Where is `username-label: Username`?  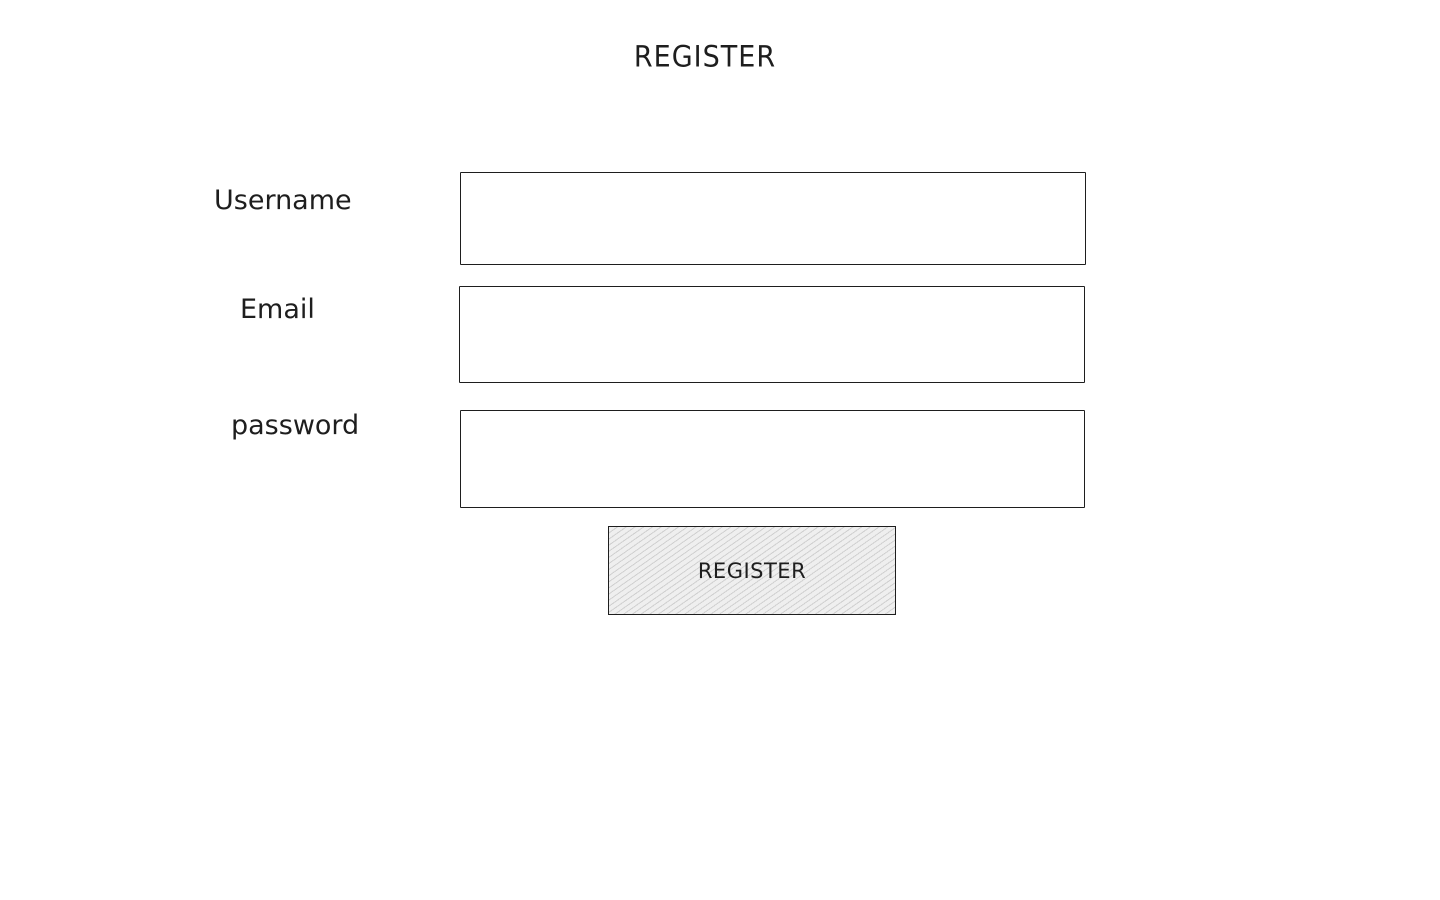 username-label: Username is located at coordinates (283, 200).